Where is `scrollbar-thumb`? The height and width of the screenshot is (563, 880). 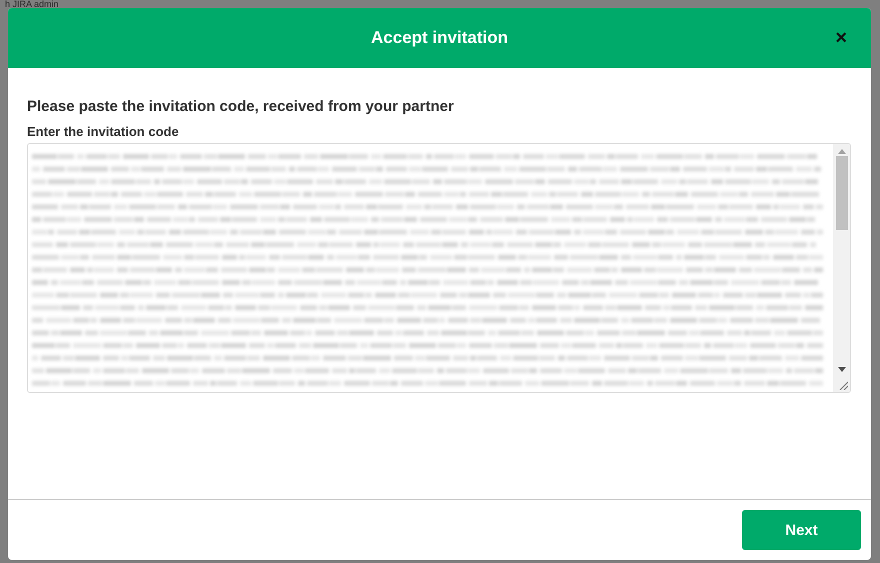 scrollbar-thumb is located at coordinates (842, 193).